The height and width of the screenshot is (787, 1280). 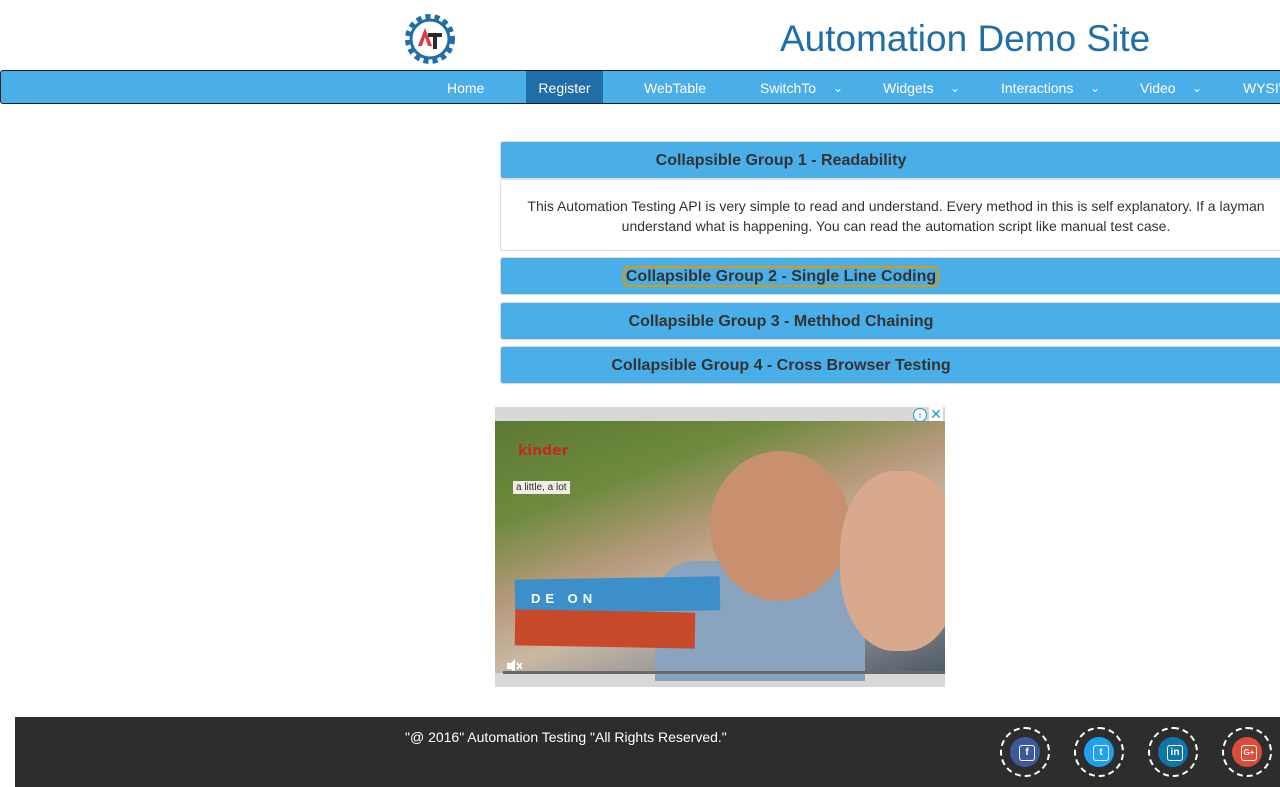 I want to click on ad-red-band, so click(x=605, y=629).